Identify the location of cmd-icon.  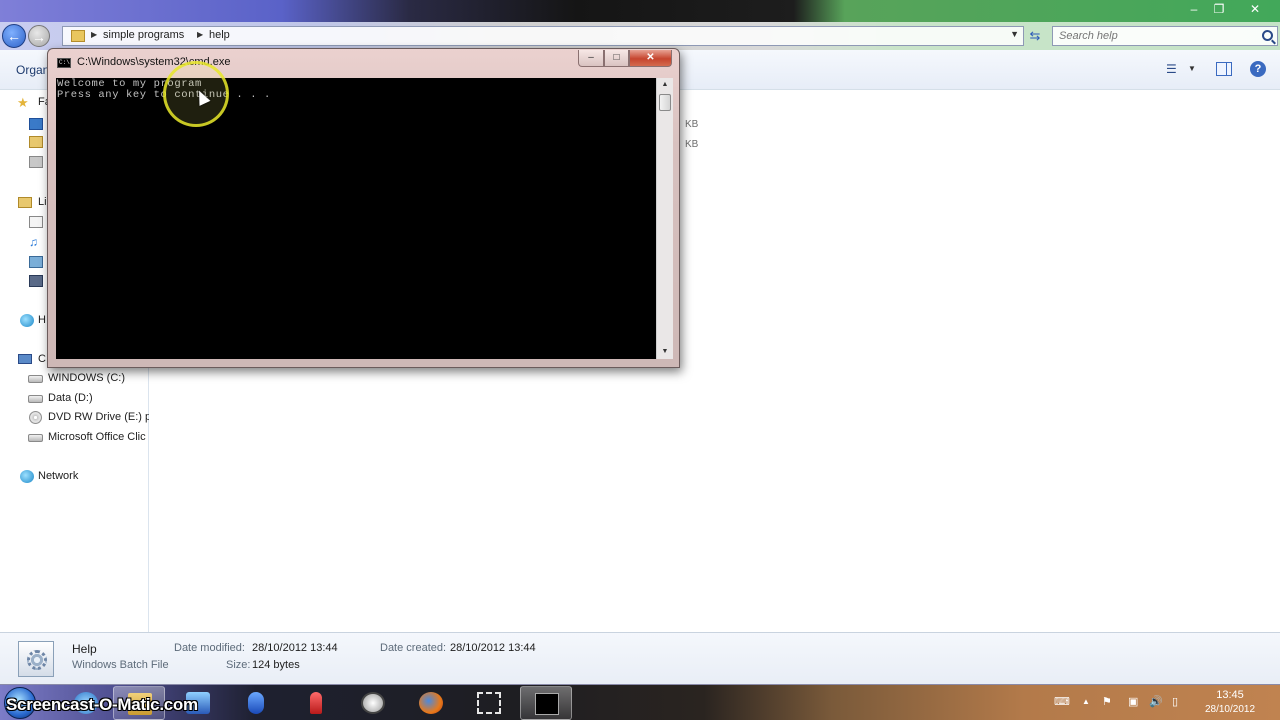
(547, 704).